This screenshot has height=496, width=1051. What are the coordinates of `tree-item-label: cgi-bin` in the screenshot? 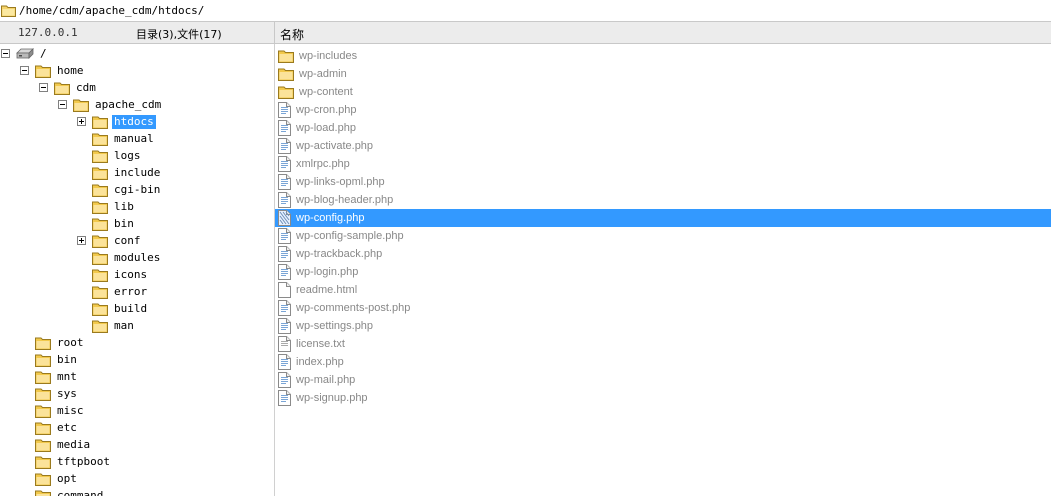 It's located at (137, 189).